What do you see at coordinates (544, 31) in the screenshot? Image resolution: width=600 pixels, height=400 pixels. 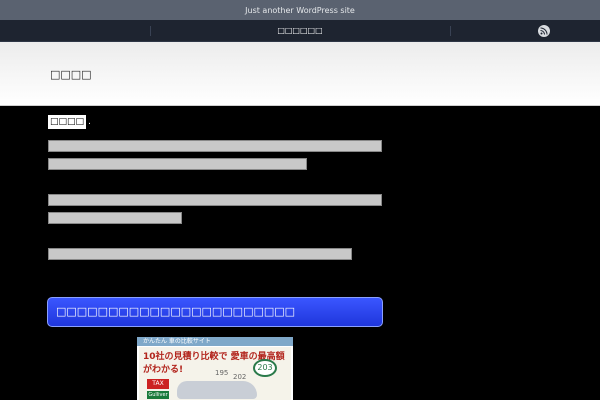 I see `rss-icon` at bounding box center [544, 31].